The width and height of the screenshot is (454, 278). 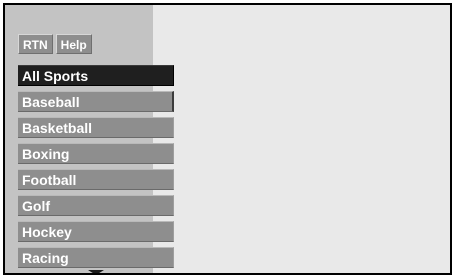 What do you see at coordinates (96, 101) in the screenshot?
I see `menu-item-baseball: Baseball` at bounding box center [96, 101].